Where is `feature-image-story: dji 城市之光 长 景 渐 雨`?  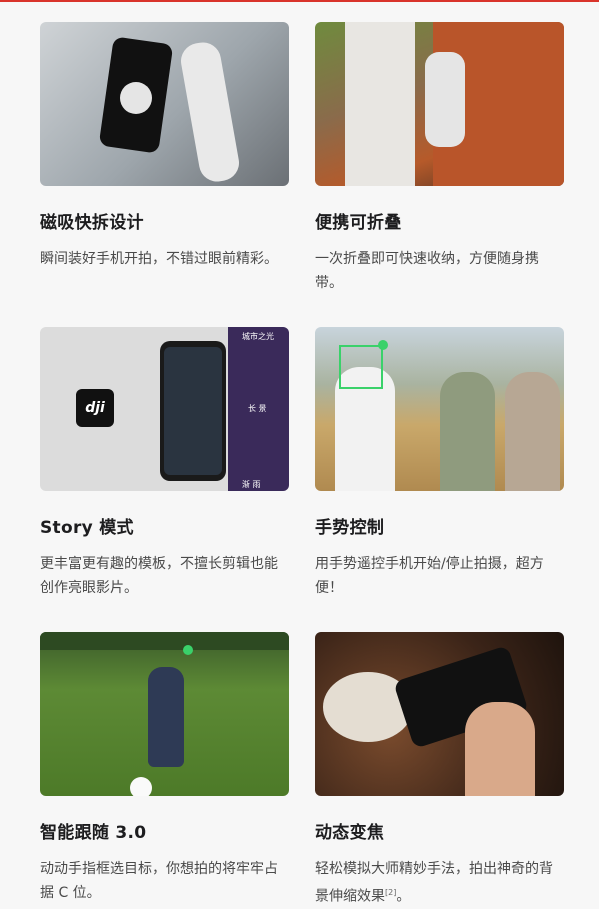 feature-image-story: dji 城市之光 长 景 渐 雨 is located at coordinates (164, 409).